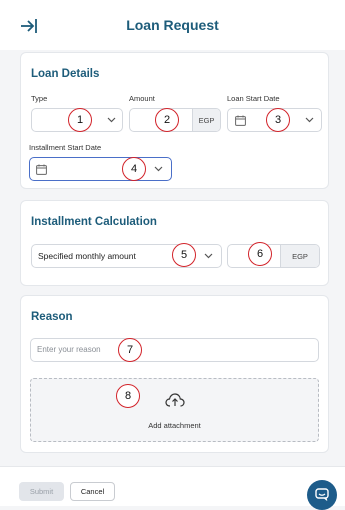 Image resolution: width=345 pixels, height=510 pixels. Describe the element at coordinates (175, 400) in the screenshot. I see `cloud-upload-icon` at that location.